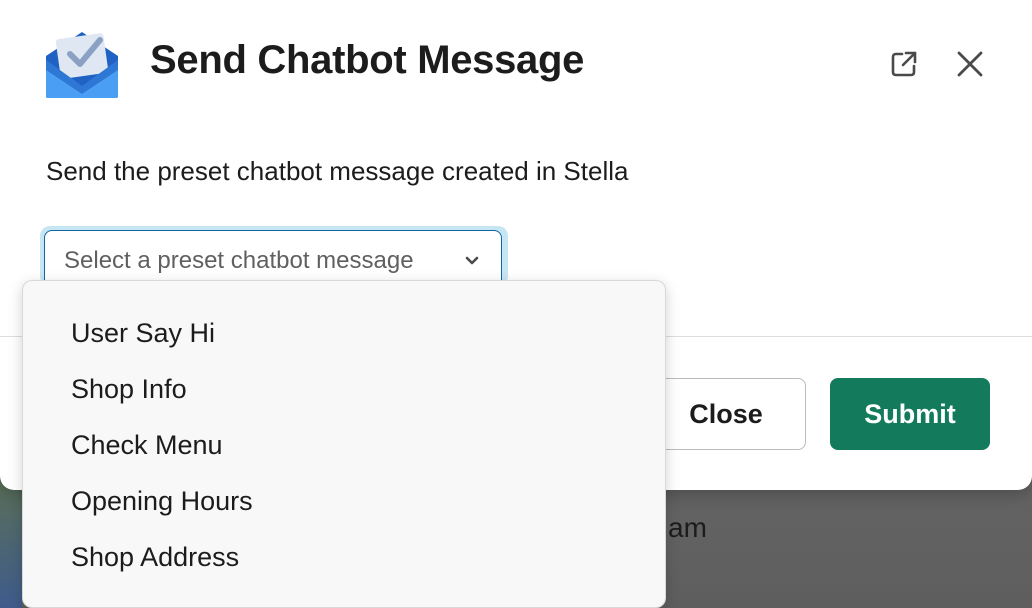  I want to click on dropdown-option-user-say-hi: User Say Hi, so click(143, 333).